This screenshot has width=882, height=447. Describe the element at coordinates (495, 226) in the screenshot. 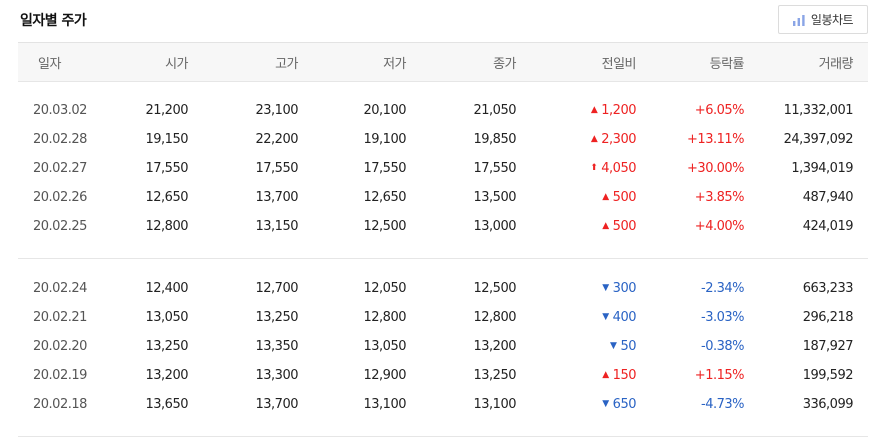

I see `cell-close: 13,000` at that location.